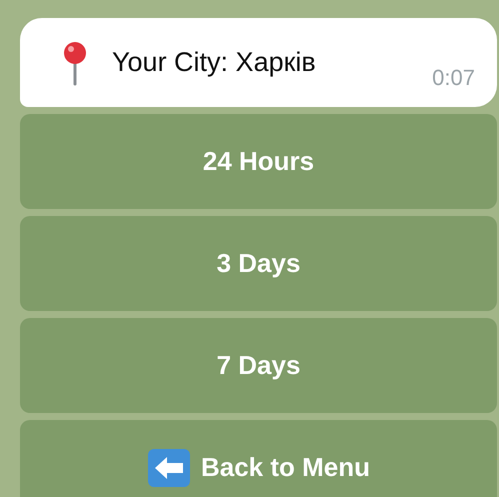  What do you see at coordinates (214, 62) in the screenshot?
I see `message-text: Your City: Харків` at bounding box center [214, 62].